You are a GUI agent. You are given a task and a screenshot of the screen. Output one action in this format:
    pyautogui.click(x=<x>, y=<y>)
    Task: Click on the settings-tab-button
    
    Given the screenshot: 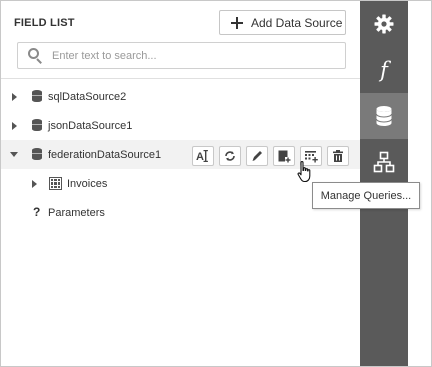 What is the action you would take?
    pyautogui.click(x=384, y=24)
    